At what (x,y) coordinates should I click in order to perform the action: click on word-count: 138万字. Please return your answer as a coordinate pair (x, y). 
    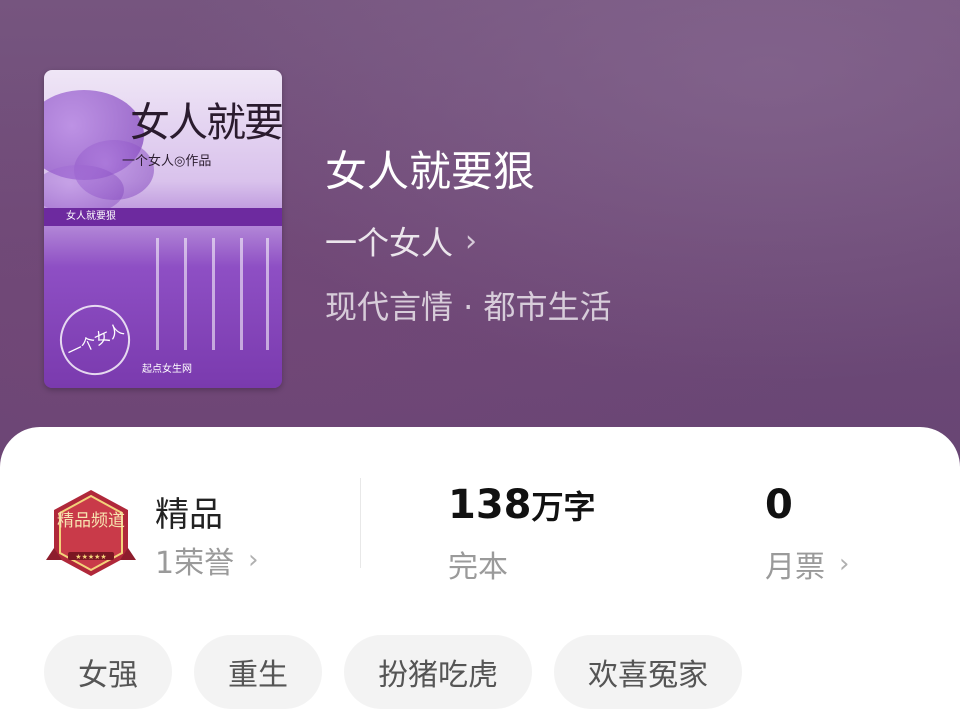
    Looking at the image, I should click on (522, 505).